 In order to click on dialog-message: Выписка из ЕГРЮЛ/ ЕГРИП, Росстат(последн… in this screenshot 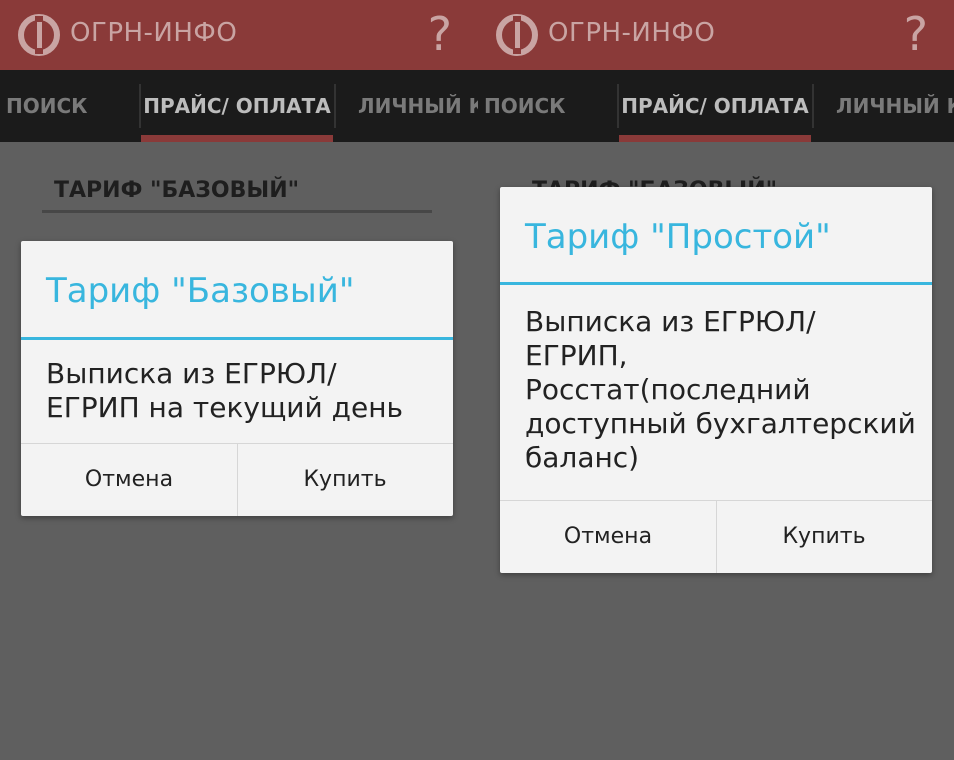, I will do `click(725, 390)`.